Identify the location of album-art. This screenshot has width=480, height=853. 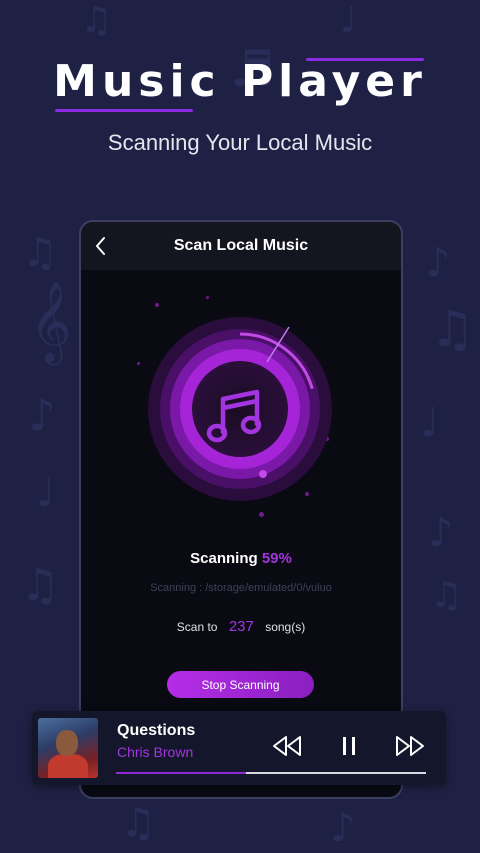
(68, 748).